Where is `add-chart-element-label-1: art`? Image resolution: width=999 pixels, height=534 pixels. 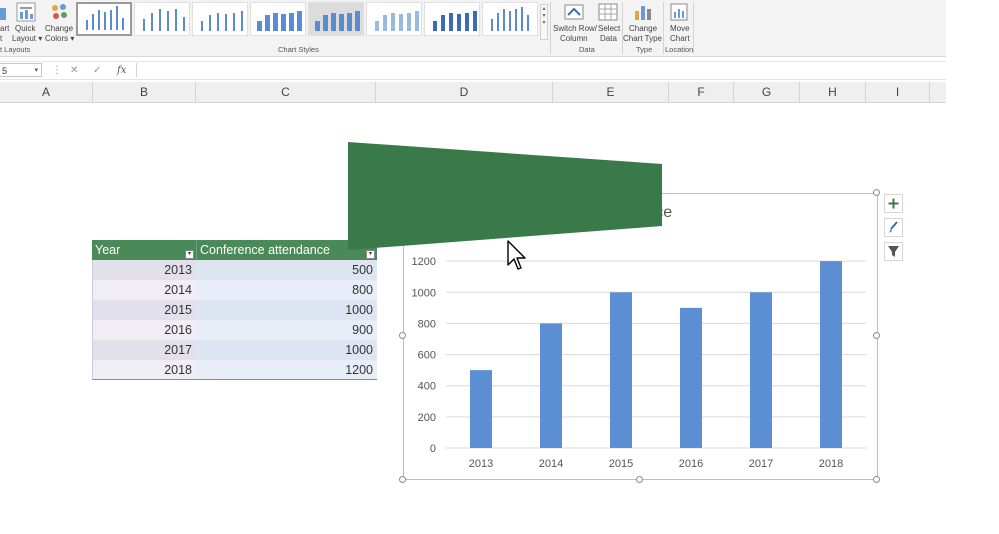
add-chart-element-label-1: art is located at coordinates (4, 29).